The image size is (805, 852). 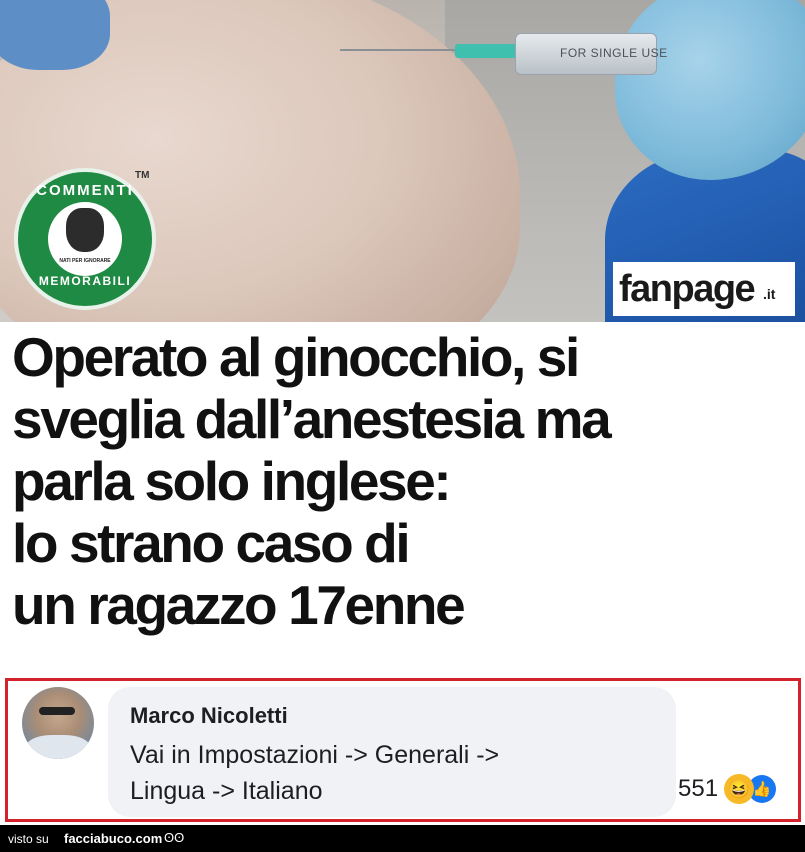 I want to click on patient-sleeve, so click(x=55, y=35).